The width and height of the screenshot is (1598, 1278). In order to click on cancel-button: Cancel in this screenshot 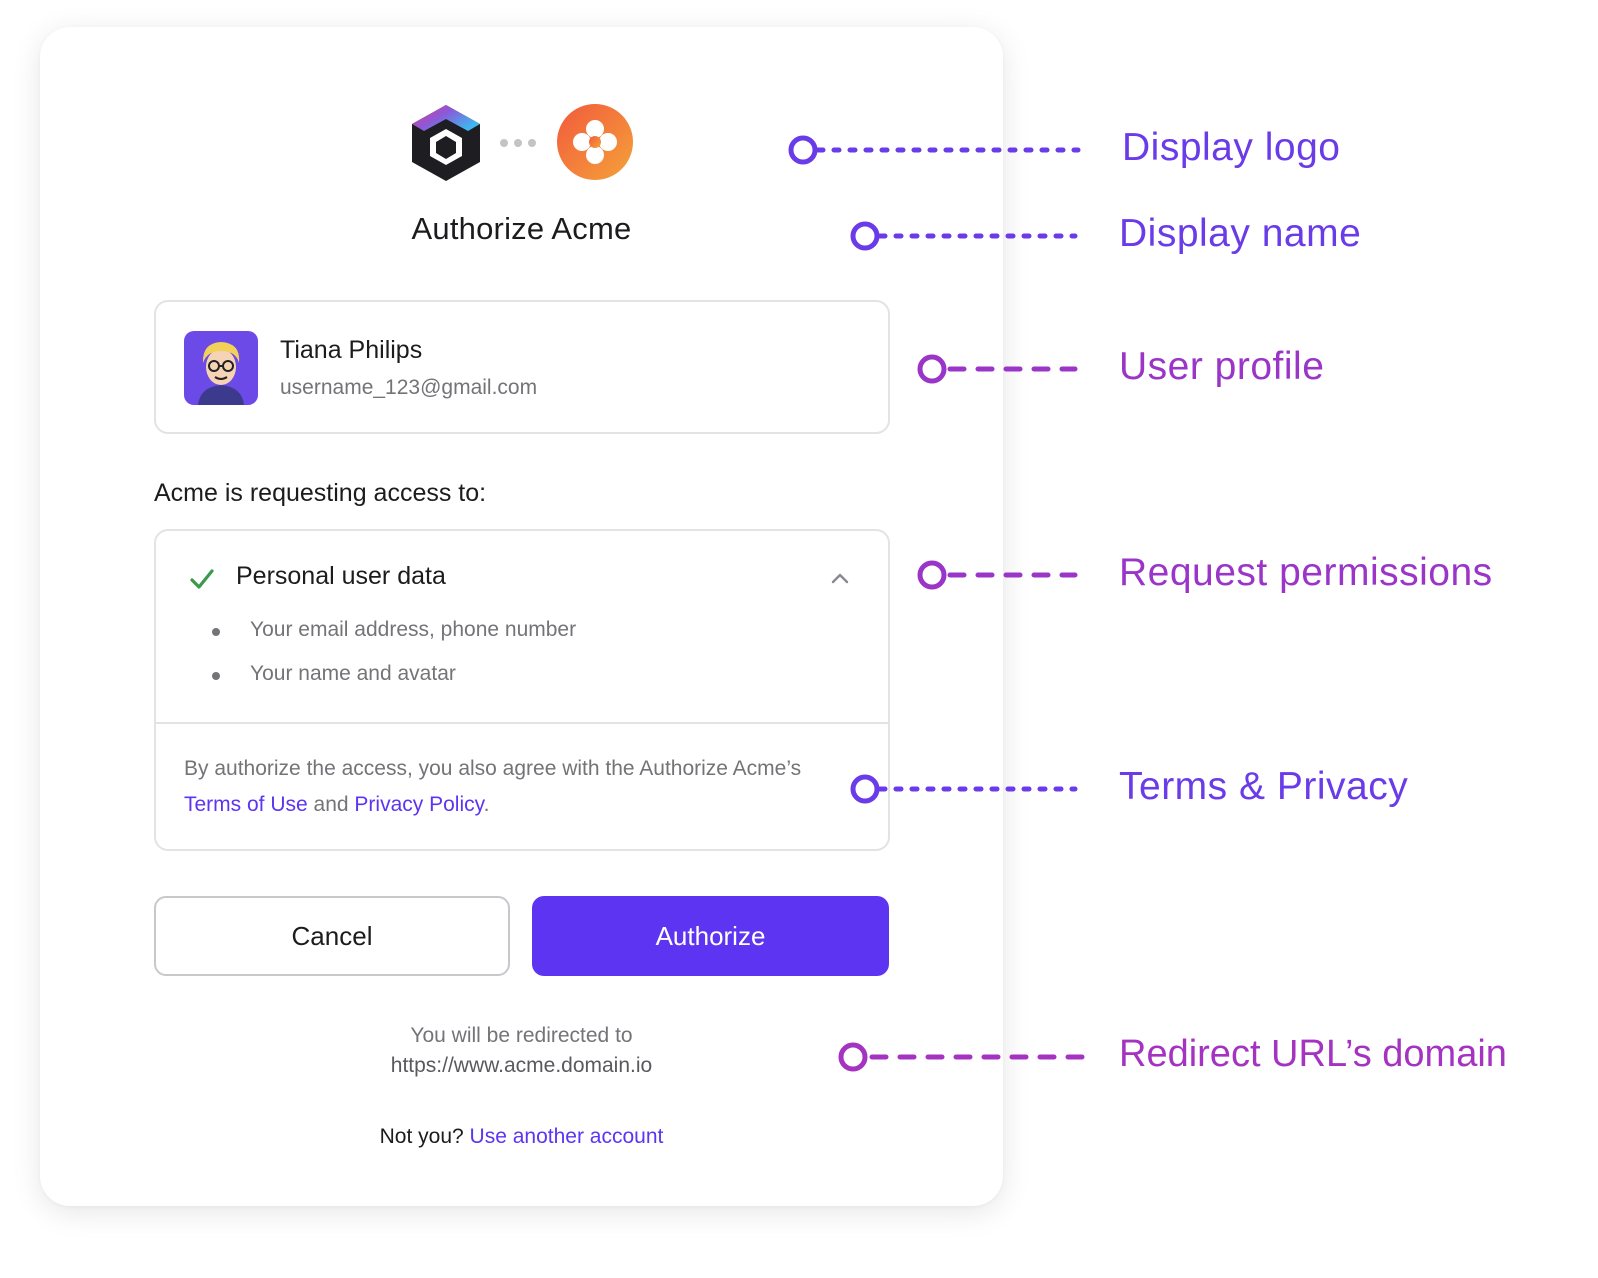, I will do `click(332, 936)`.